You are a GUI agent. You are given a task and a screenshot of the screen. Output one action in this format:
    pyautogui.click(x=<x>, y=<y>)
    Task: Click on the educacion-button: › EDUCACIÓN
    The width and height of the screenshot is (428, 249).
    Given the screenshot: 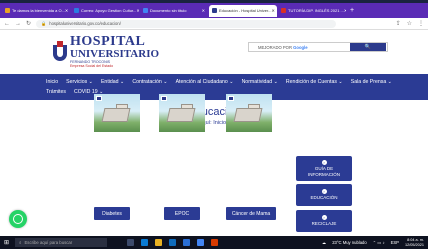 What is the action you would take?
    pyautogui.click(x=324, y=195)
    